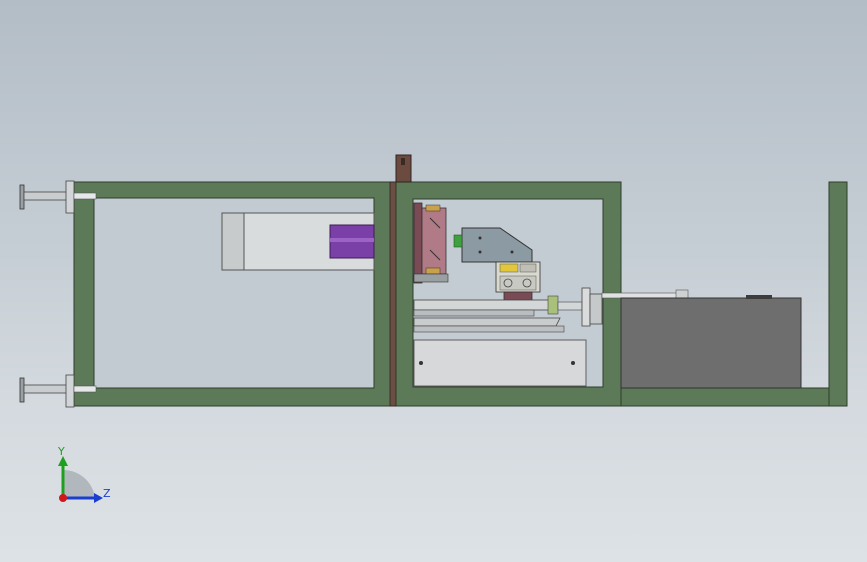 This screenshot has height=562, width=867. What do you see at coordinates (61, 451) in the screenshot?
I see `y-axis-label: Y` at bounding box center [61, 451].